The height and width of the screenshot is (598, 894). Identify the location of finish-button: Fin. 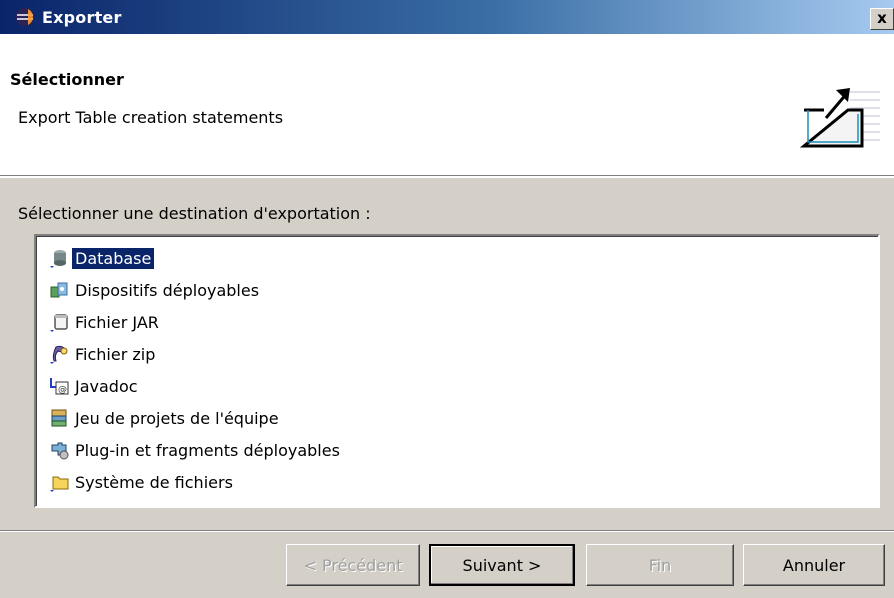
(660, 565).